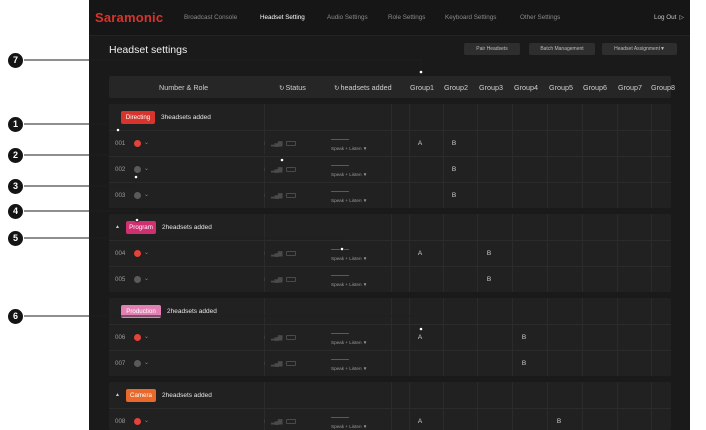  I want to click on tab-audio-settings: Audio Settings, so click(347, 17).